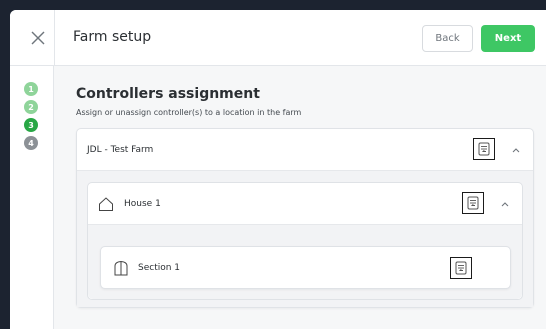  I want to click on section-icon, so click(121, 268).